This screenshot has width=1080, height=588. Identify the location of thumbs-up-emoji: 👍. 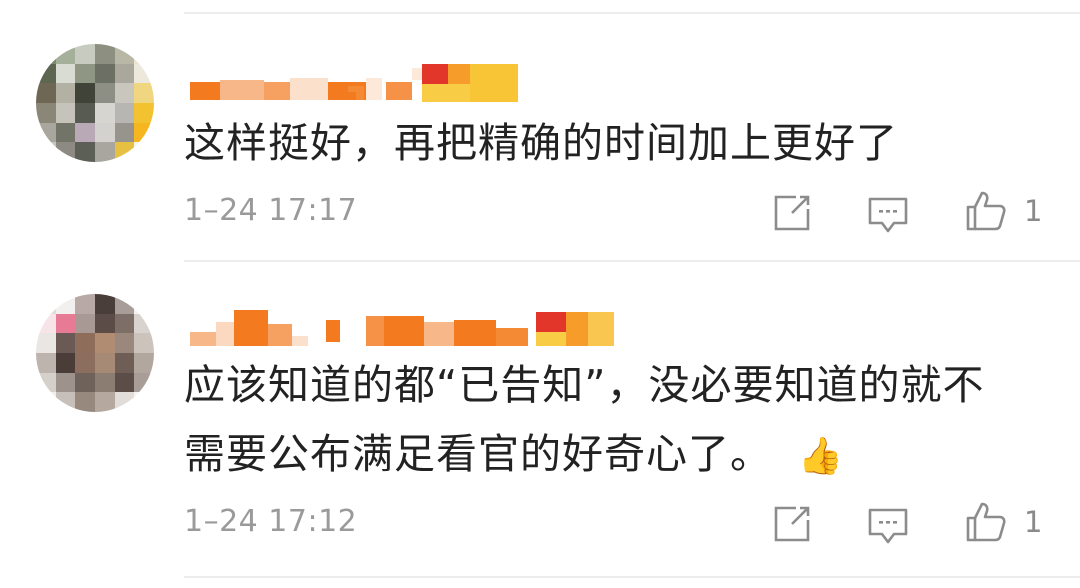
(821, 456).